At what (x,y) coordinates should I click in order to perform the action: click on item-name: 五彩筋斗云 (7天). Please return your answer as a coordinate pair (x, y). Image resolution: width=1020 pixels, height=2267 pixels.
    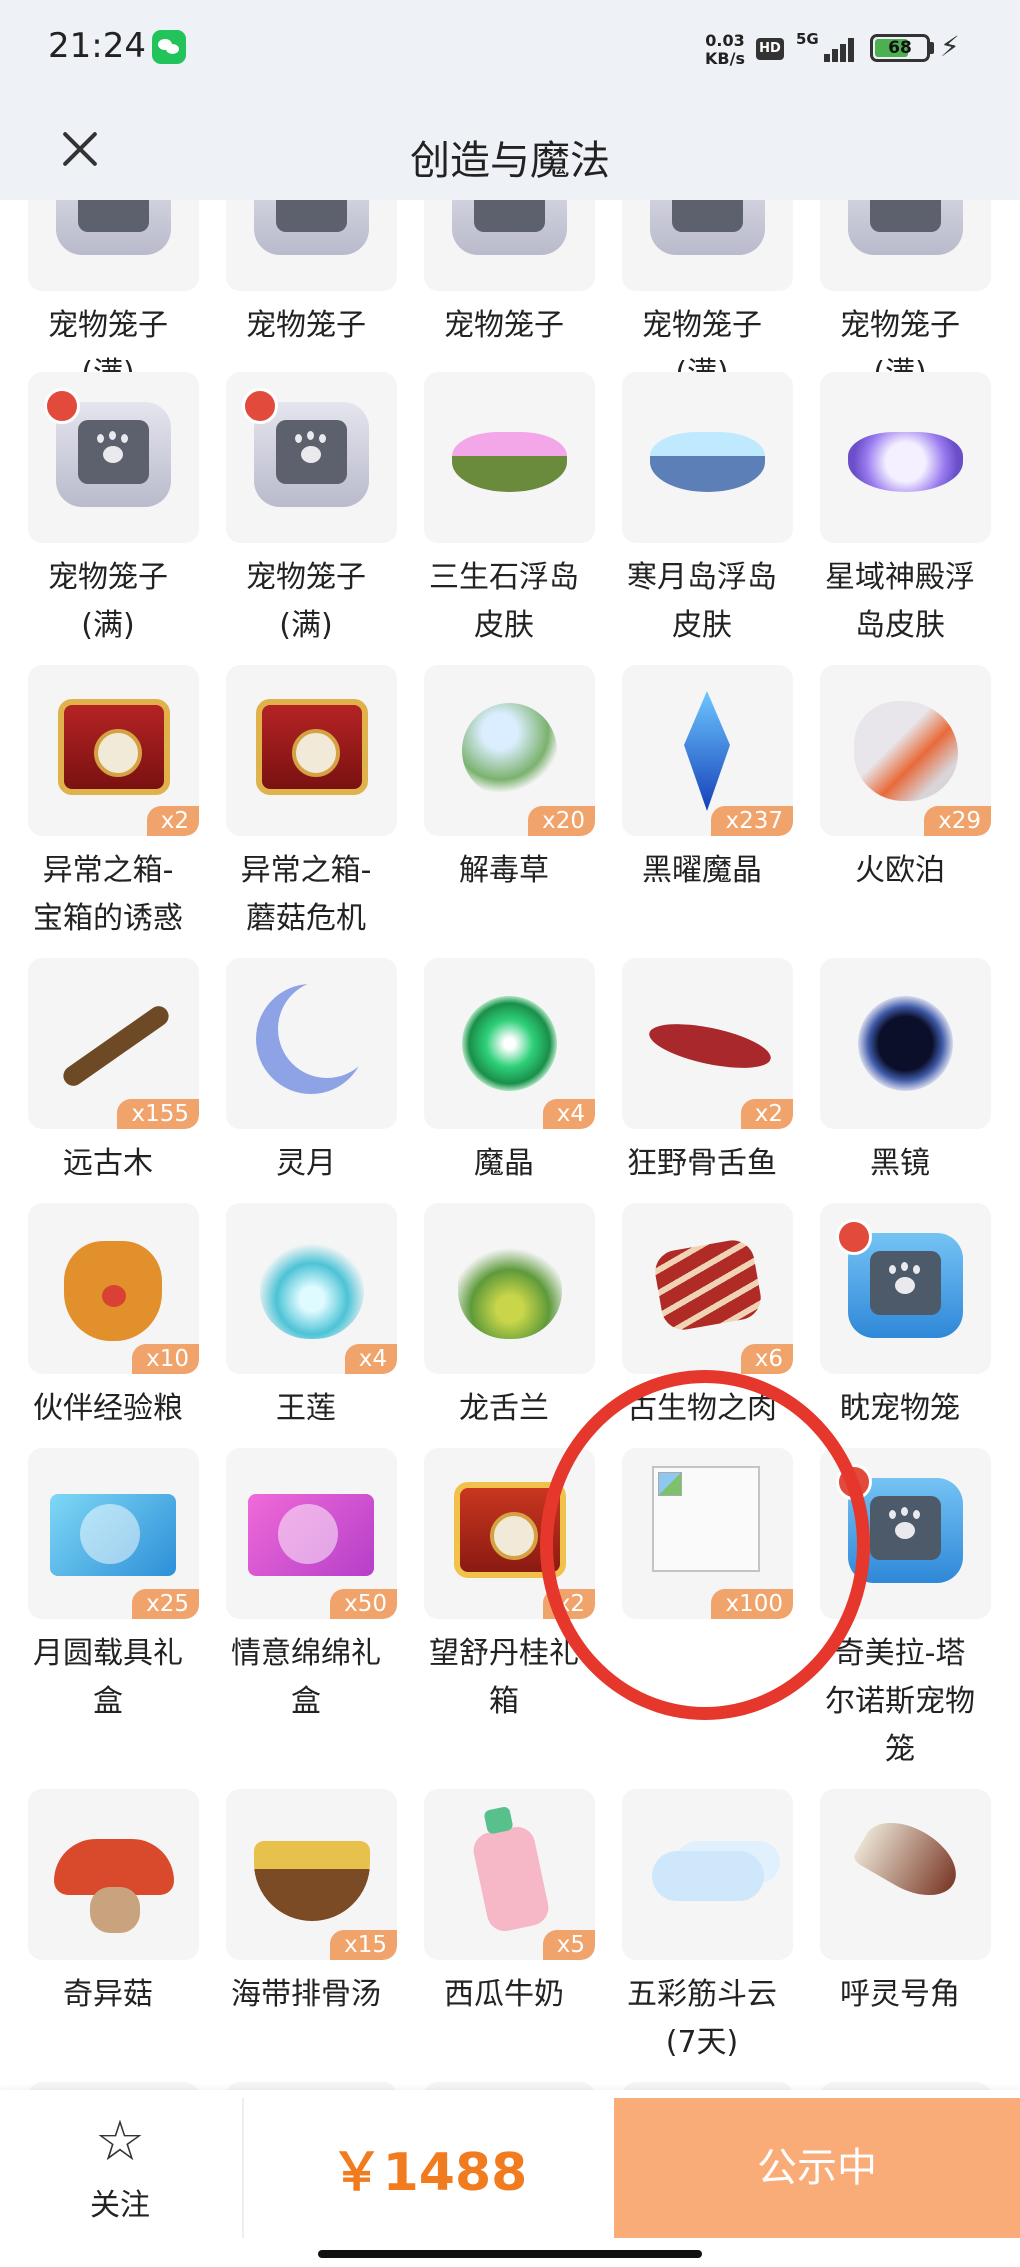
    Looking at the image, I should click on (702, 2018).